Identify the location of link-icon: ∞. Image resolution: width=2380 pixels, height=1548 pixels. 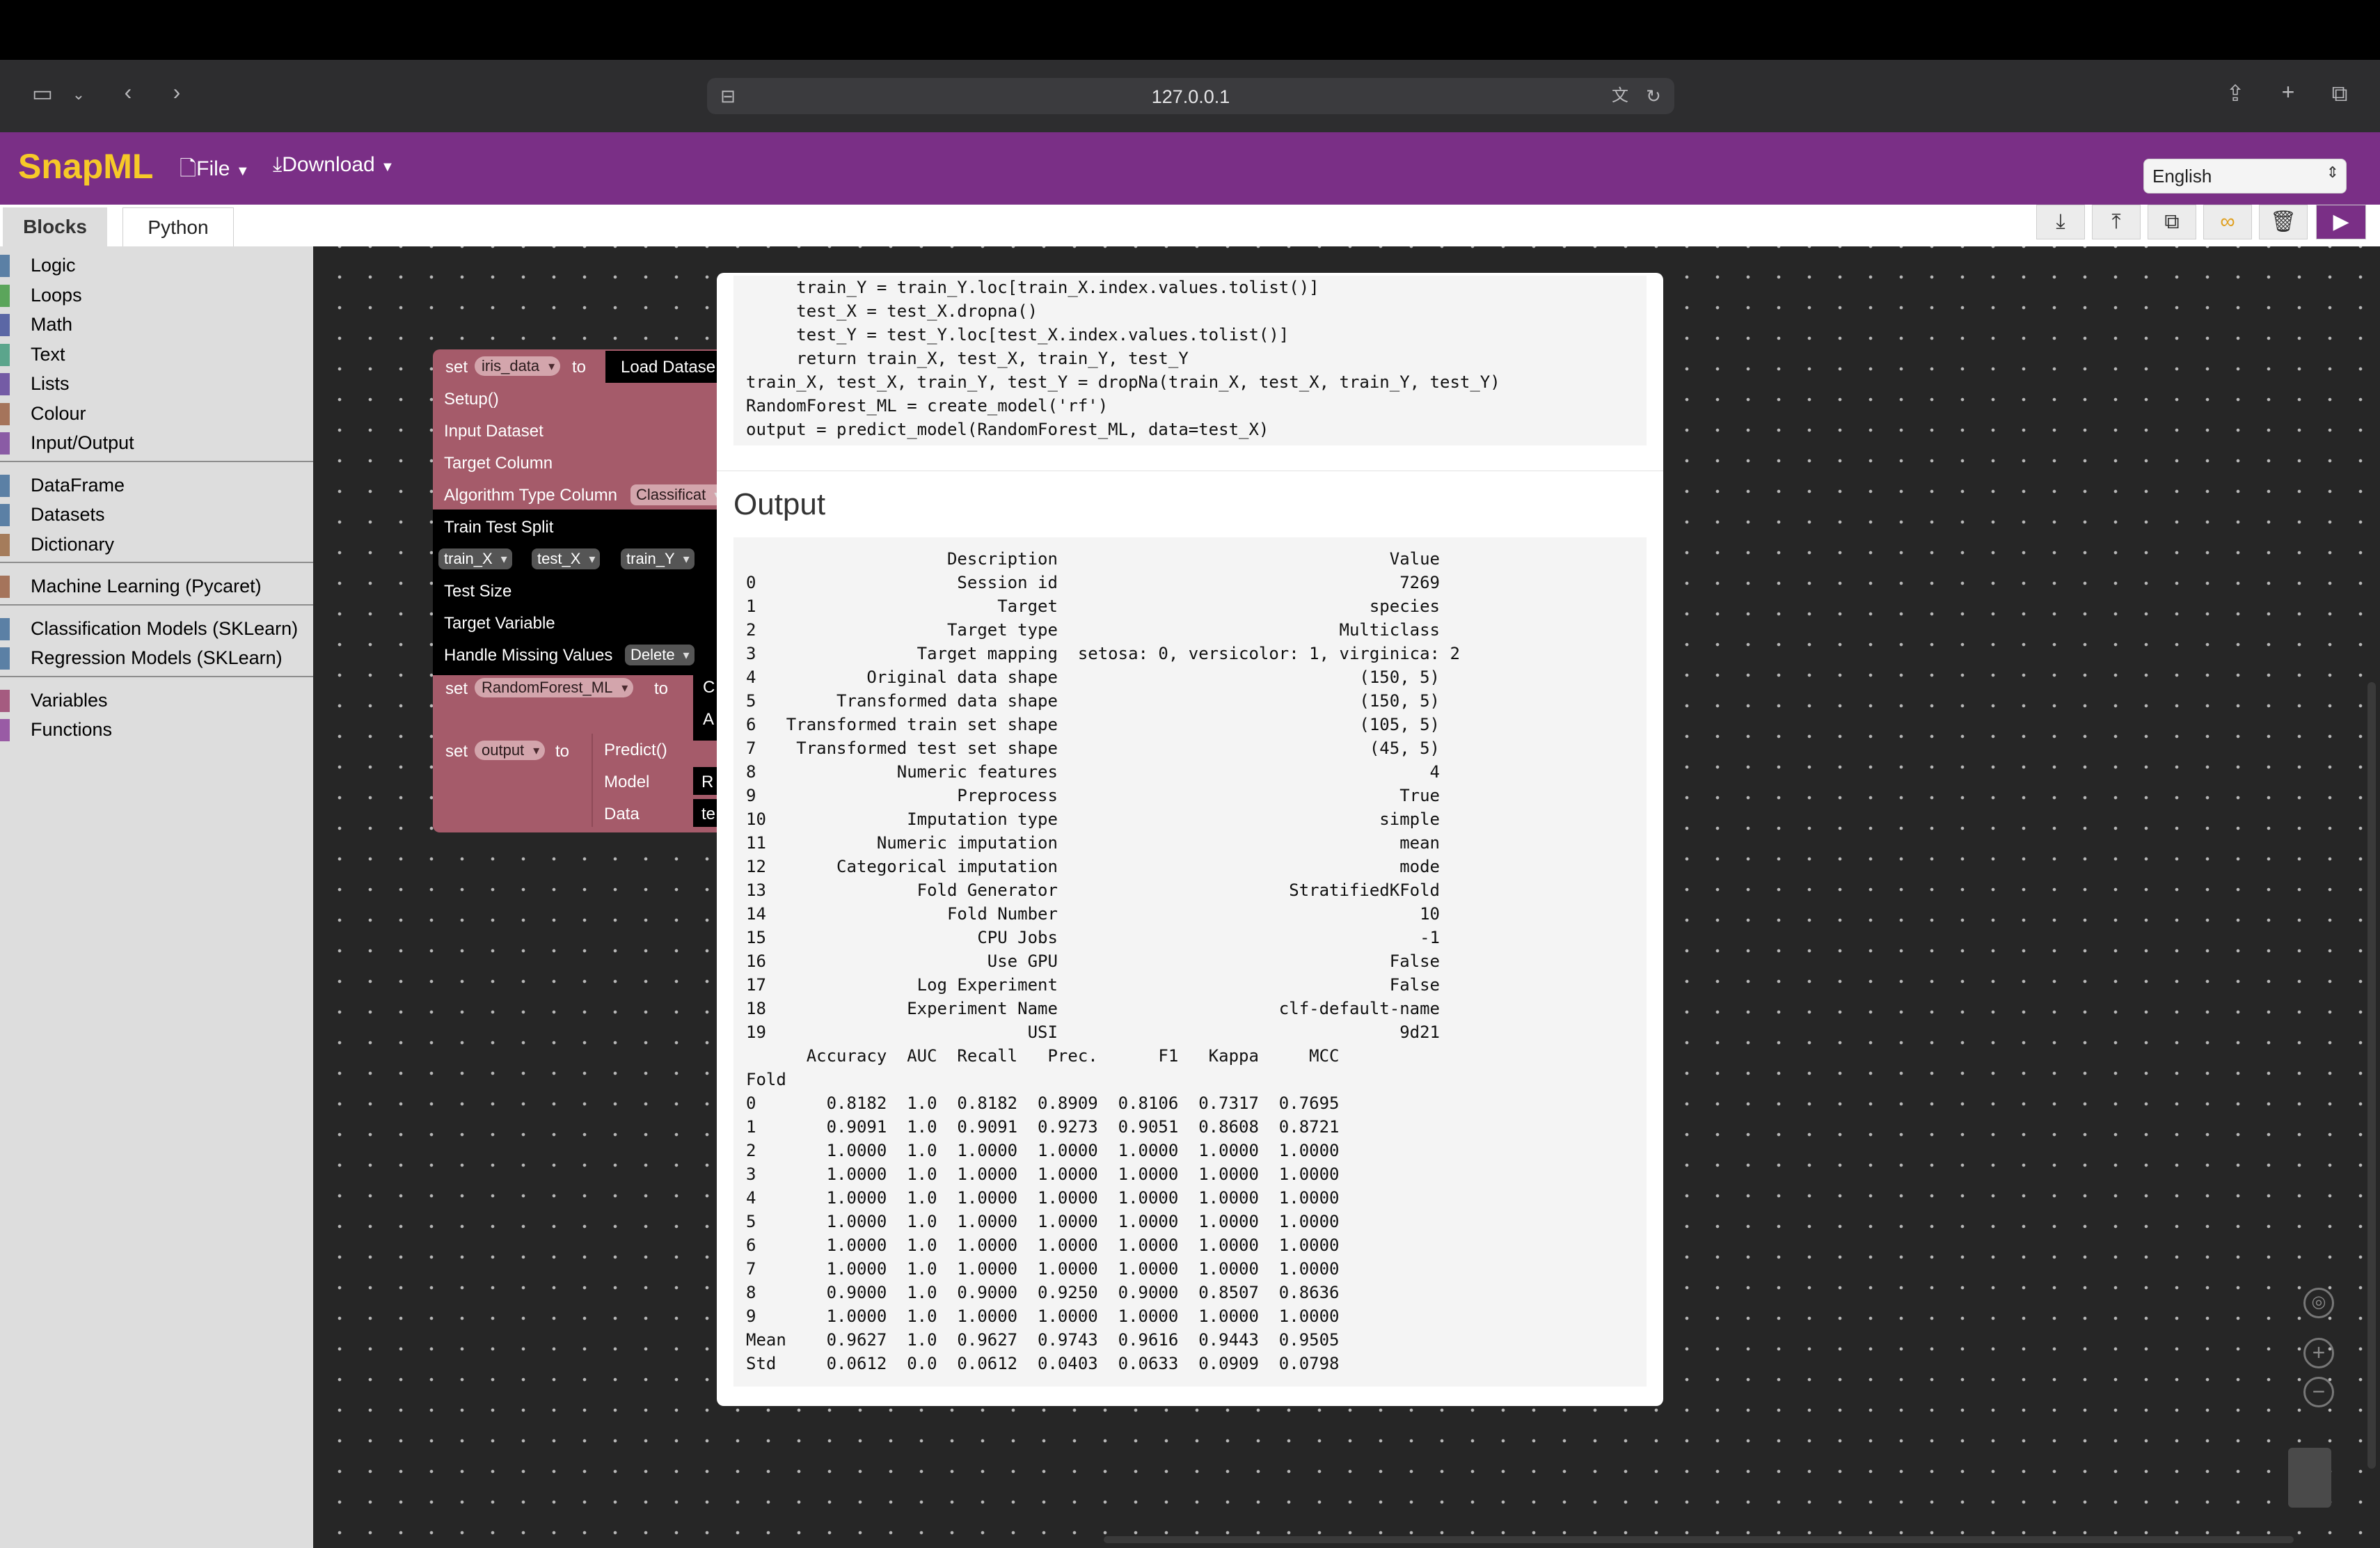
(2227, 222).